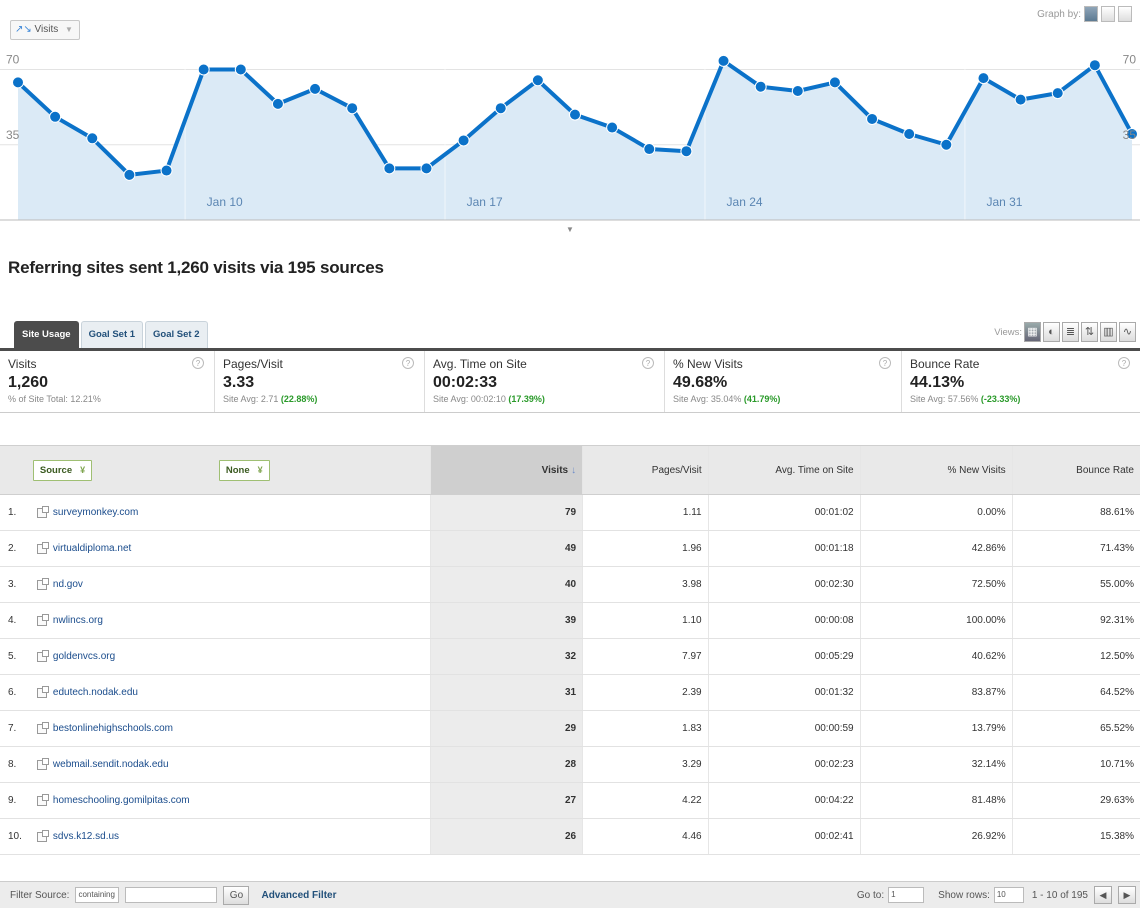  Describe the element at coordinates (225, 202) in the screenshot. I see `x-tick-label: Jan 10` at that location.